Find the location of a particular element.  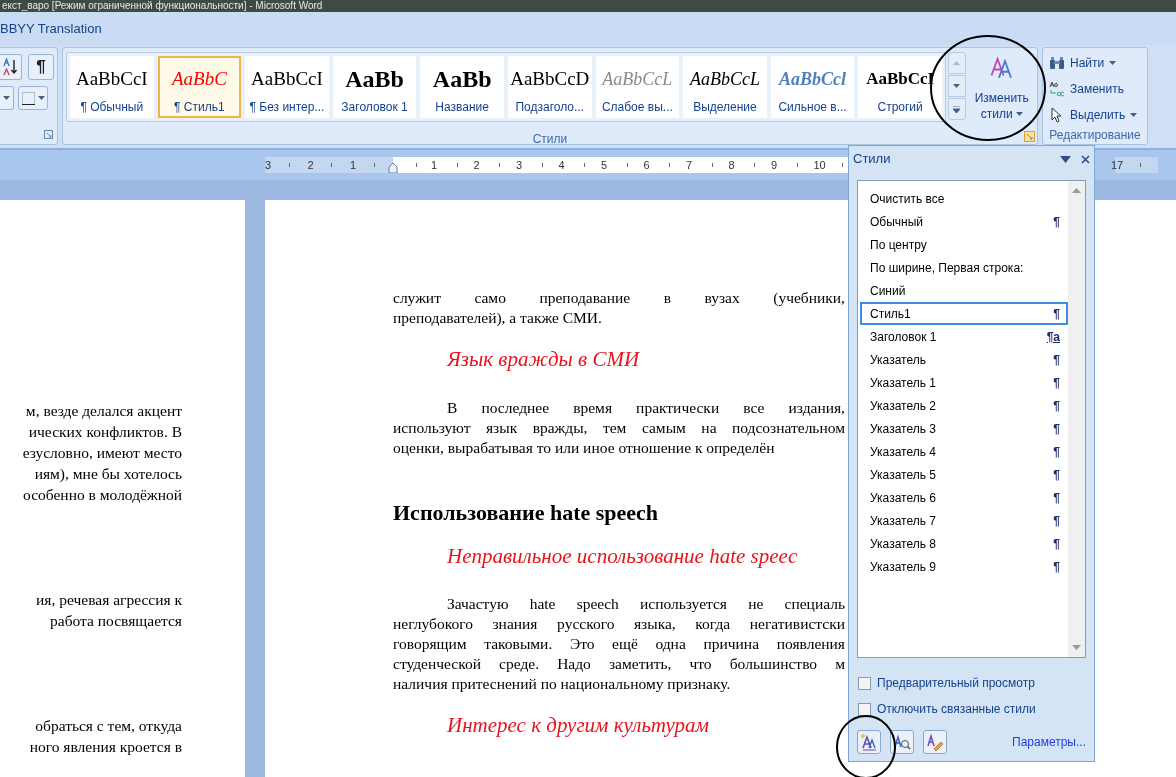

subheading: Интерес к другим культурам is located at coordinates (578, 725).